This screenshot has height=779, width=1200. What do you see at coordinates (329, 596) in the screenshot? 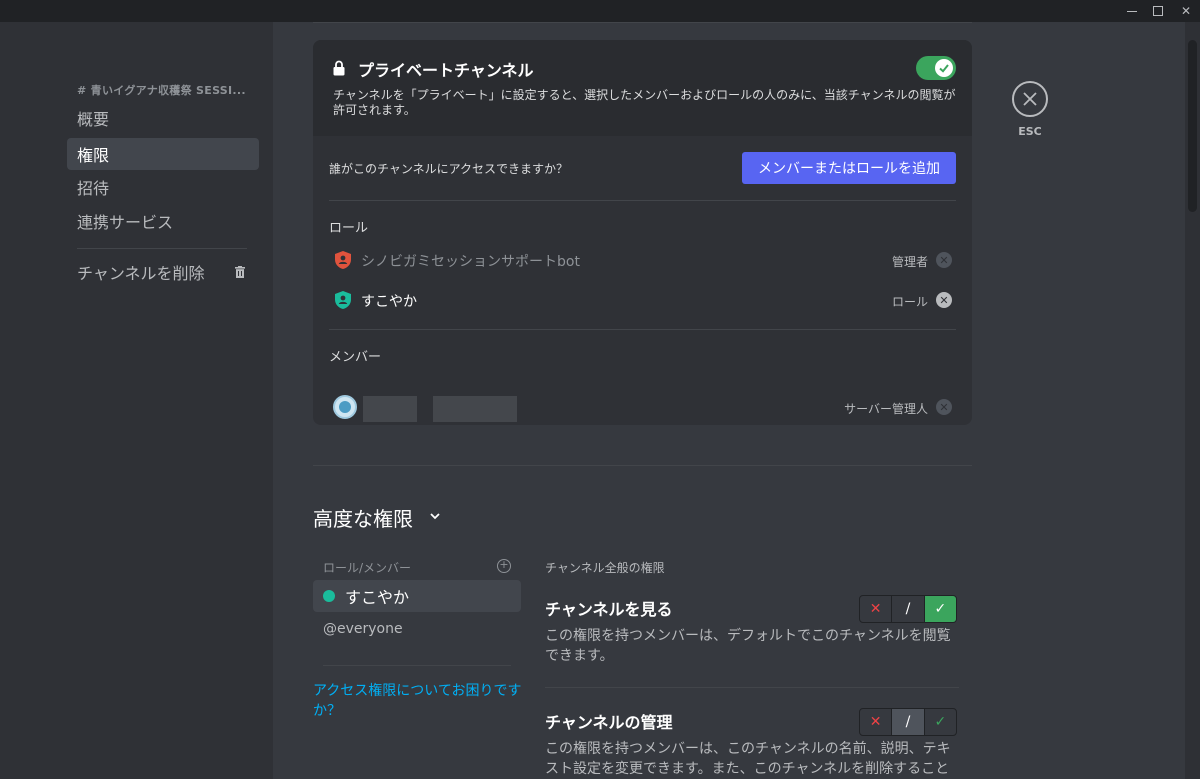
I see `role-color-dot` at bounding box center [329, 596].